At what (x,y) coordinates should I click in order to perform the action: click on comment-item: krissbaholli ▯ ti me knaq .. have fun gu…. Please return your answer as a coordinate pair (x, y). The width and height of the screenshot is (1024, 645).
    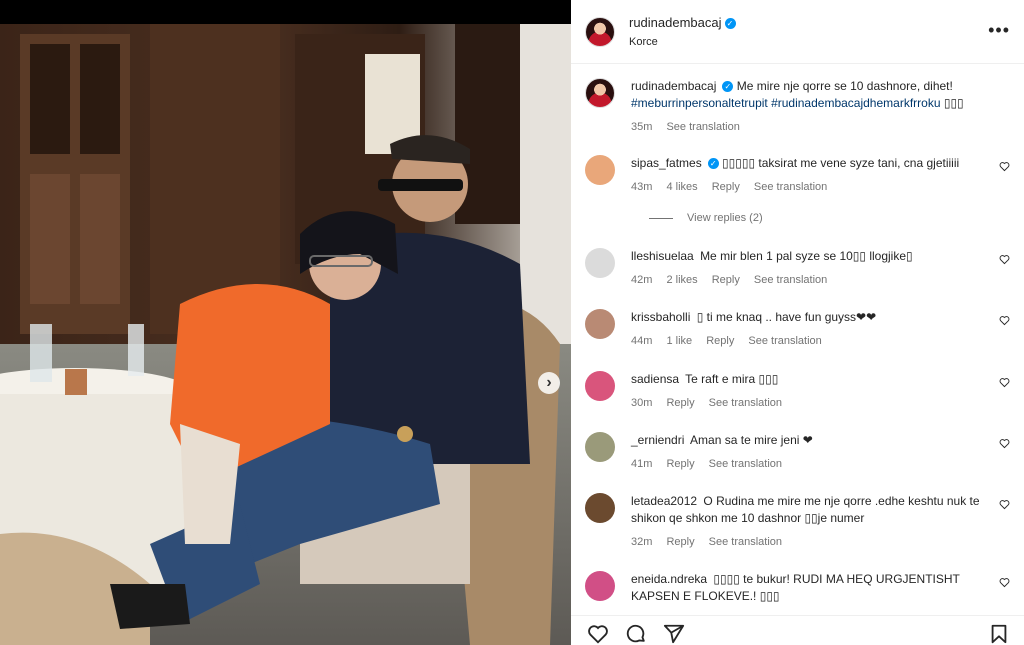
    Looking at the image, I should click on (797, 328).